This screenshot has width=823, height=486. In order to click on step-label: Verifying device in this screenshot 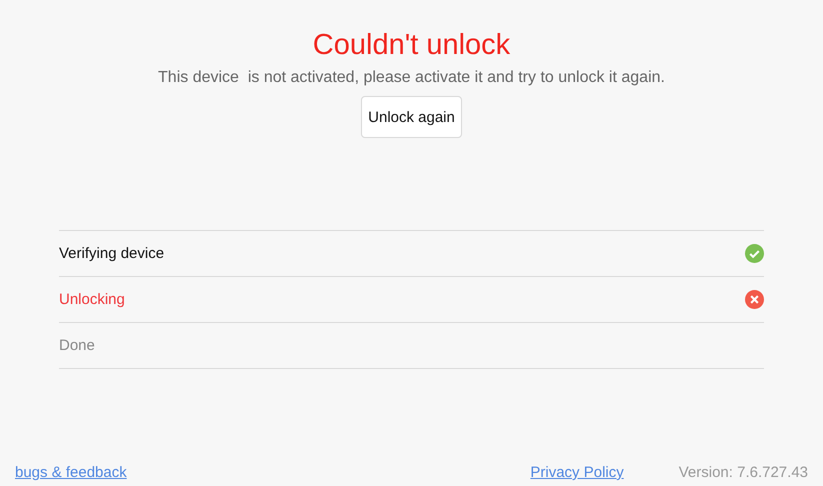, I will do `click(111, 253)`.